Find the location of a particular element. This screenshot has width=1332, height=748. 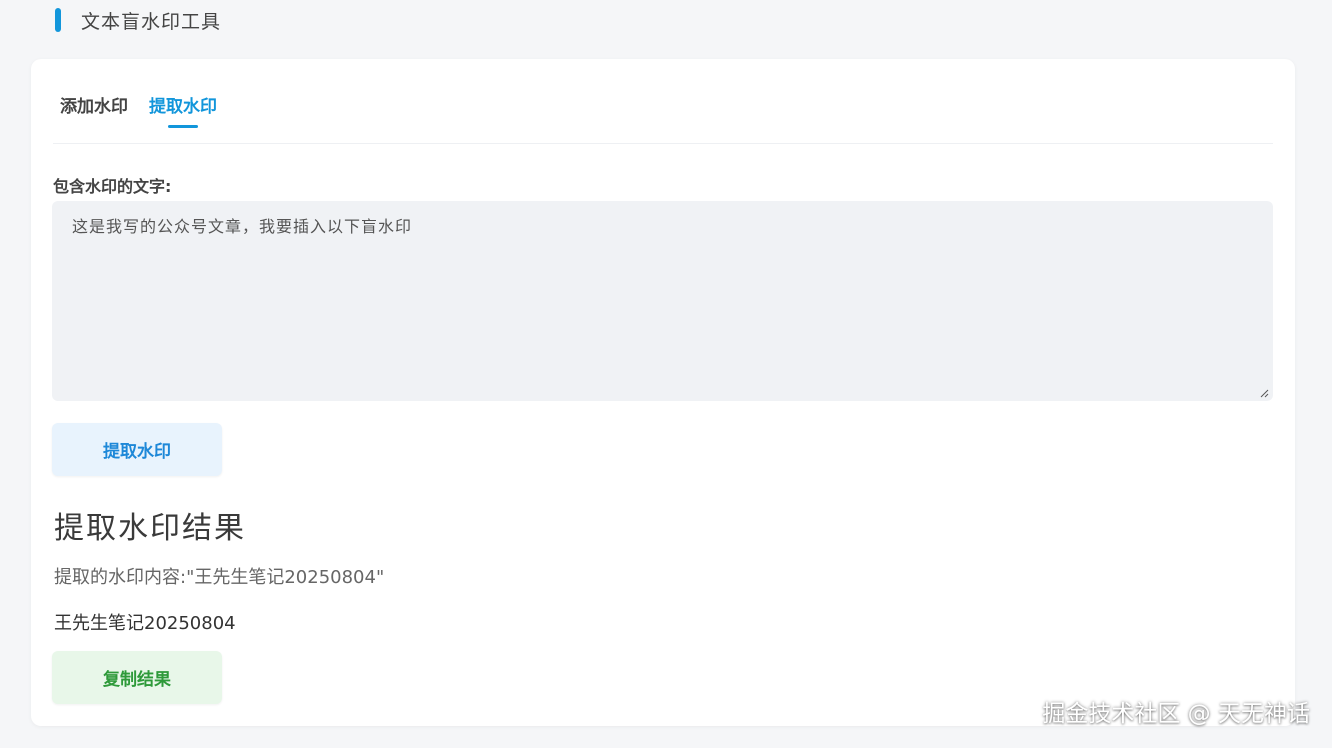

extract-watermark-button: 提取水印 is located at coordinates (137, 449).